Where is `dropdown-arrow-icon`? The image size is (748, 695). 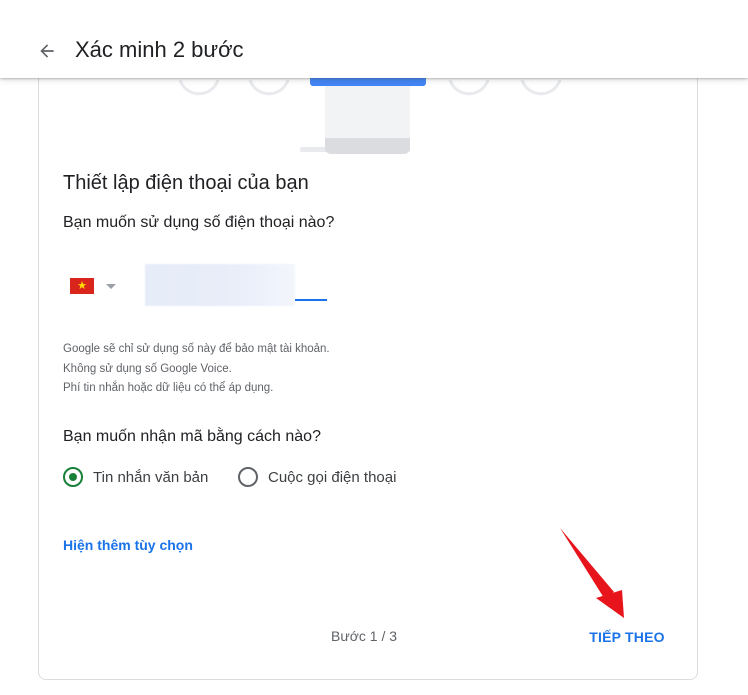
dropdown-arrow-icon is located at coordinates (111, 286).